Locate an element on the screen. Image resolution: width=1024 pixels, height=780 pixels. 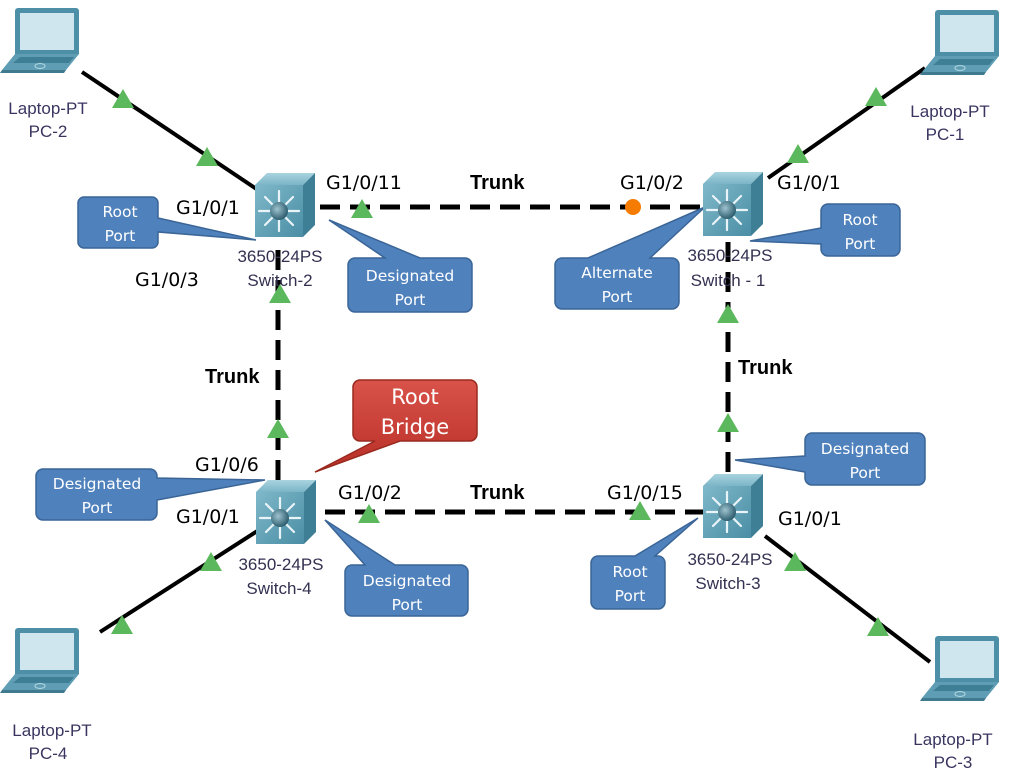
port-label: G1/0/11 is located at coordinates (364, 183).